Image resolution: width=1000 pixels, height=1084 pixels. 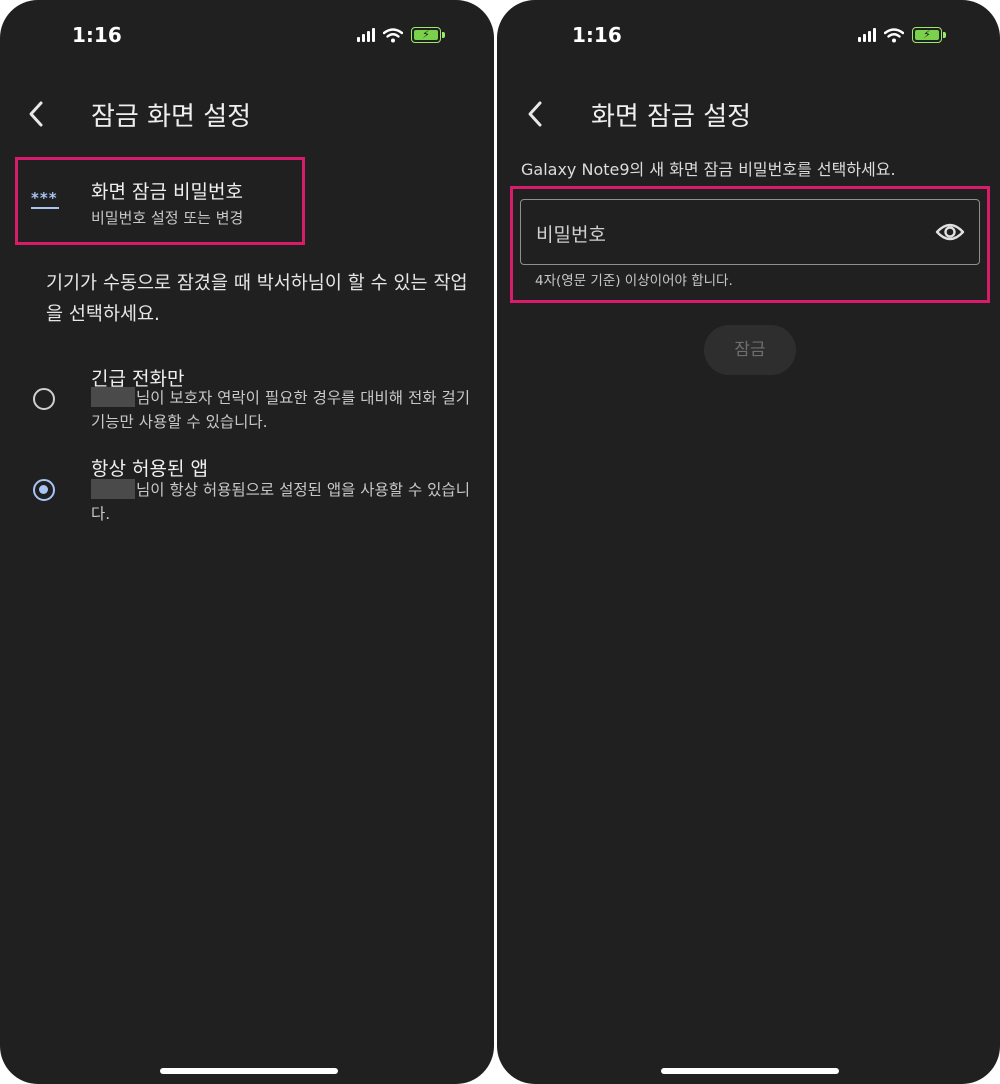 What do you see at coordinates (571, 235) in the screenshot?
I see `password-placeholder: 비밀번호` at bounding box center [571, 235].